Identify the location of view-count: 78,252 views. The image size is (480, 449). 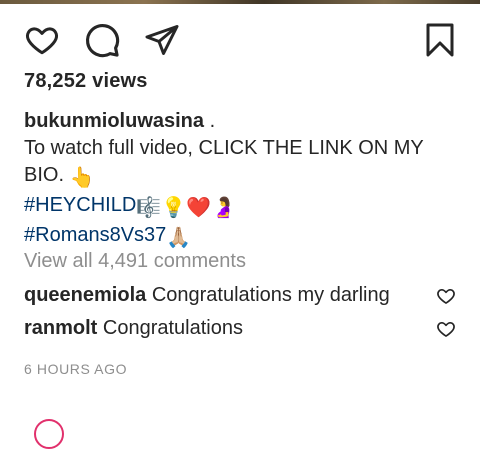
(86, 81).